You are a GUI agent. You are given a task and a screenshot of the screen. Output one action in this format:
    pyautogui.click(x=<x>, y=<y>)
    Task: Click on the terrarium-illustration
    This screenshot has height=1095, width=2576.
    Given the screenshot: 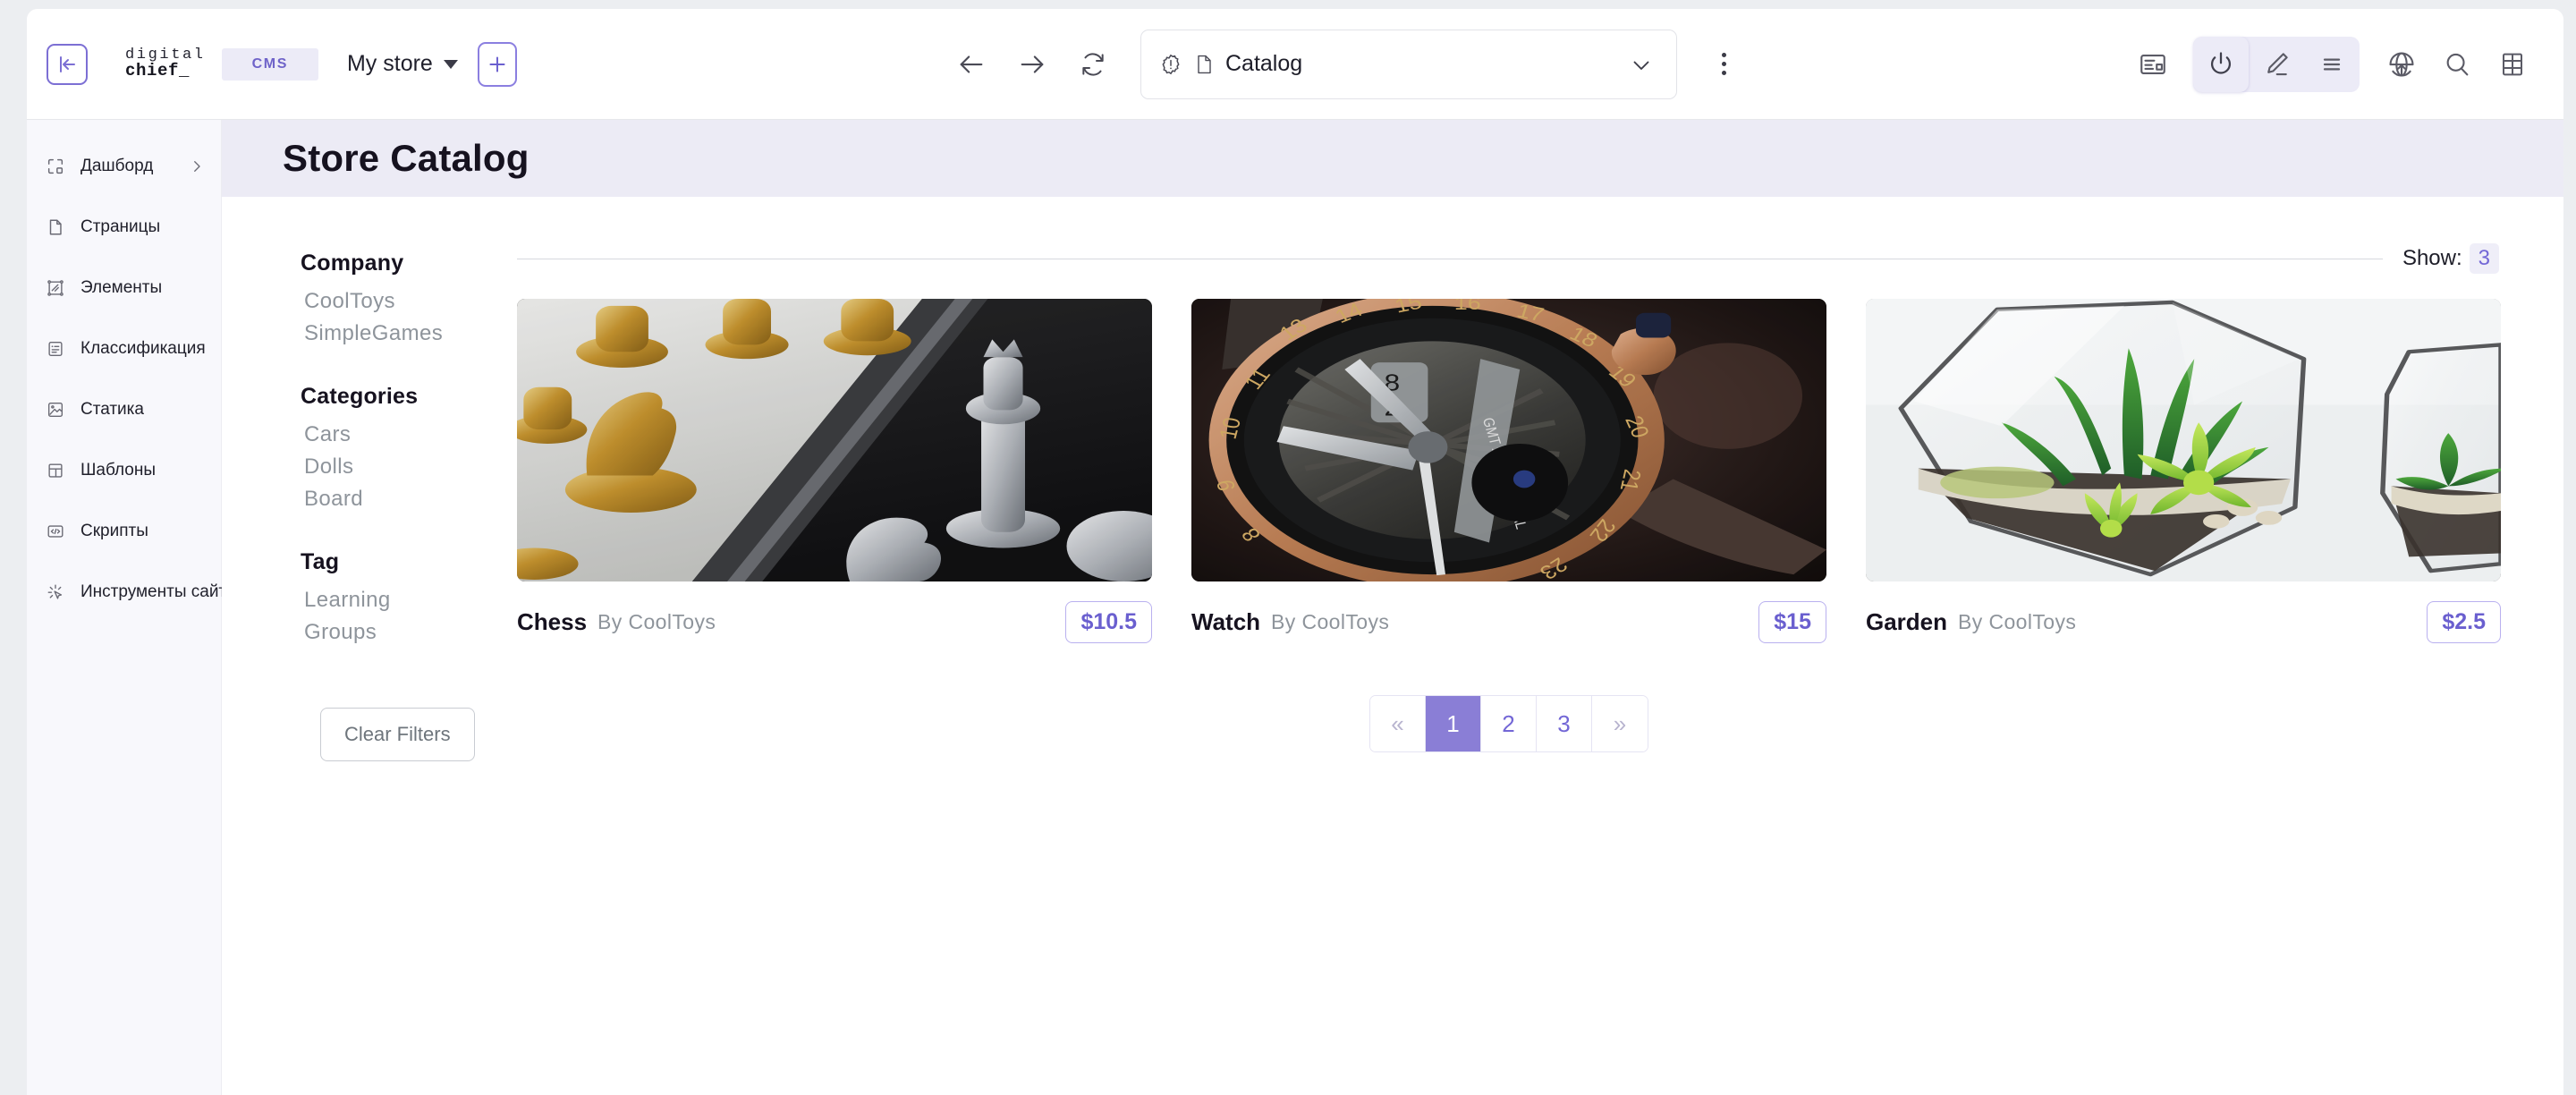 What is the action you would take?
    pyautogui.click(x=2183, y=440)
    